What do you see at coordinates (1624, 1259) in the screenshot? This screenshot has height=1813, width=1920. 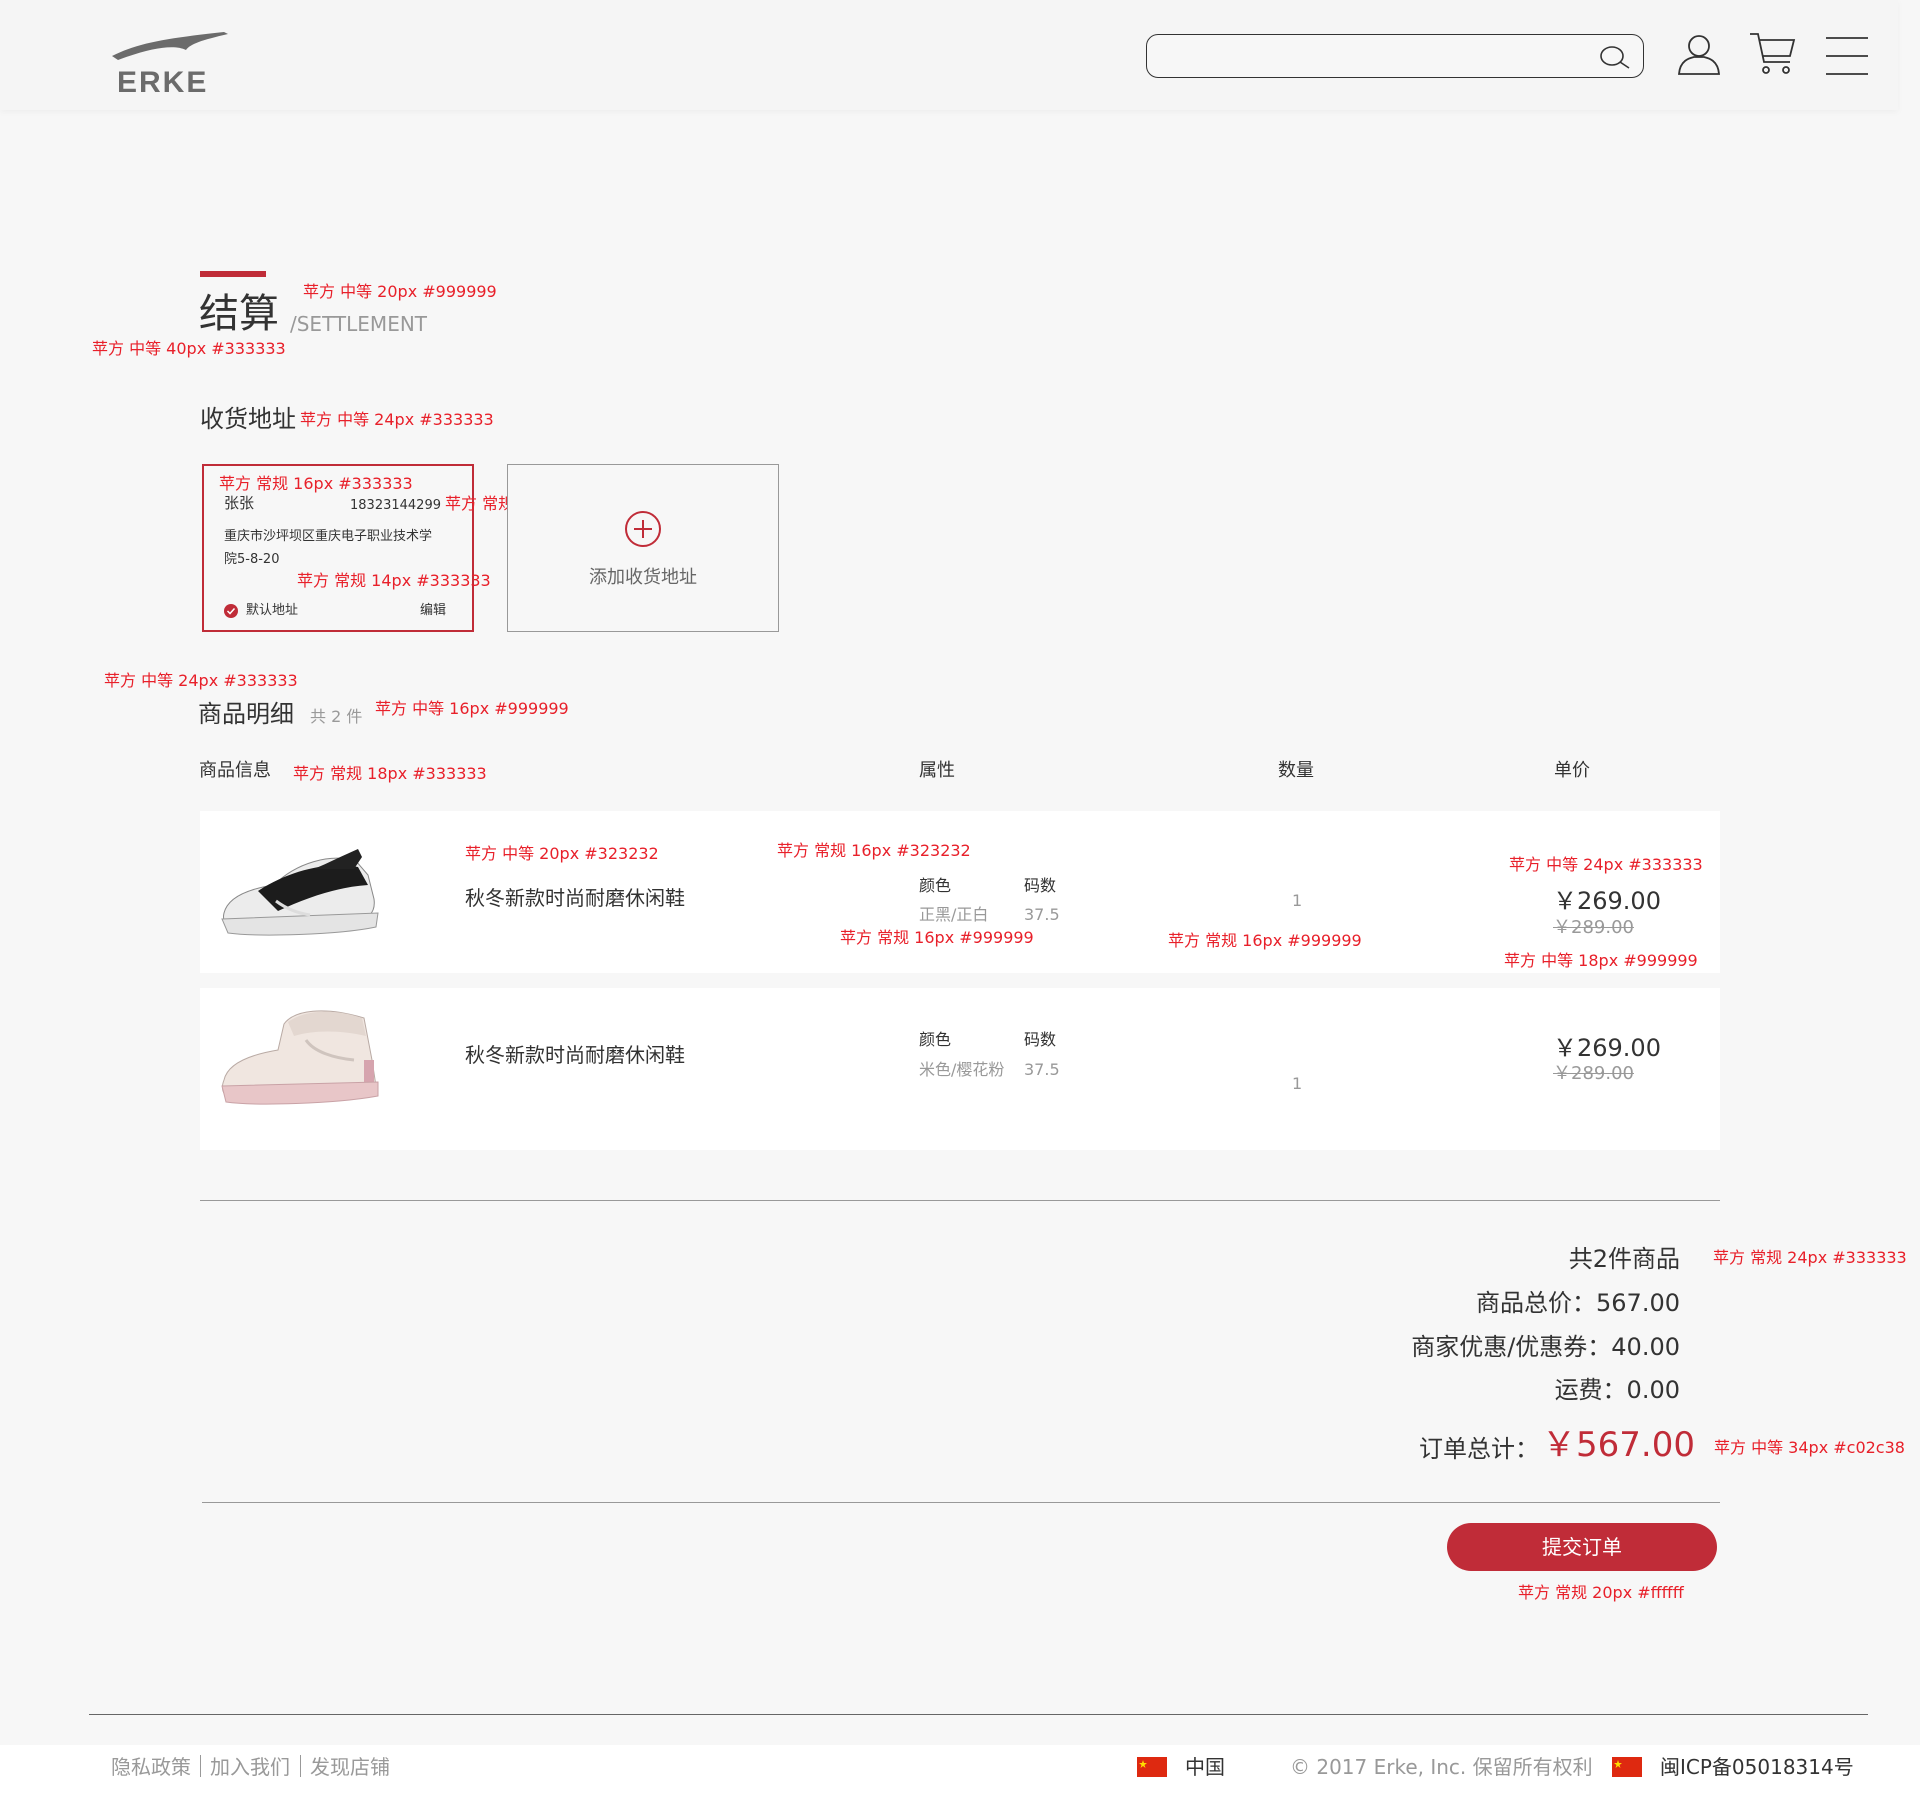 I see `summary-item-count: 共2件商品` at bounding box center [1624, 1259].